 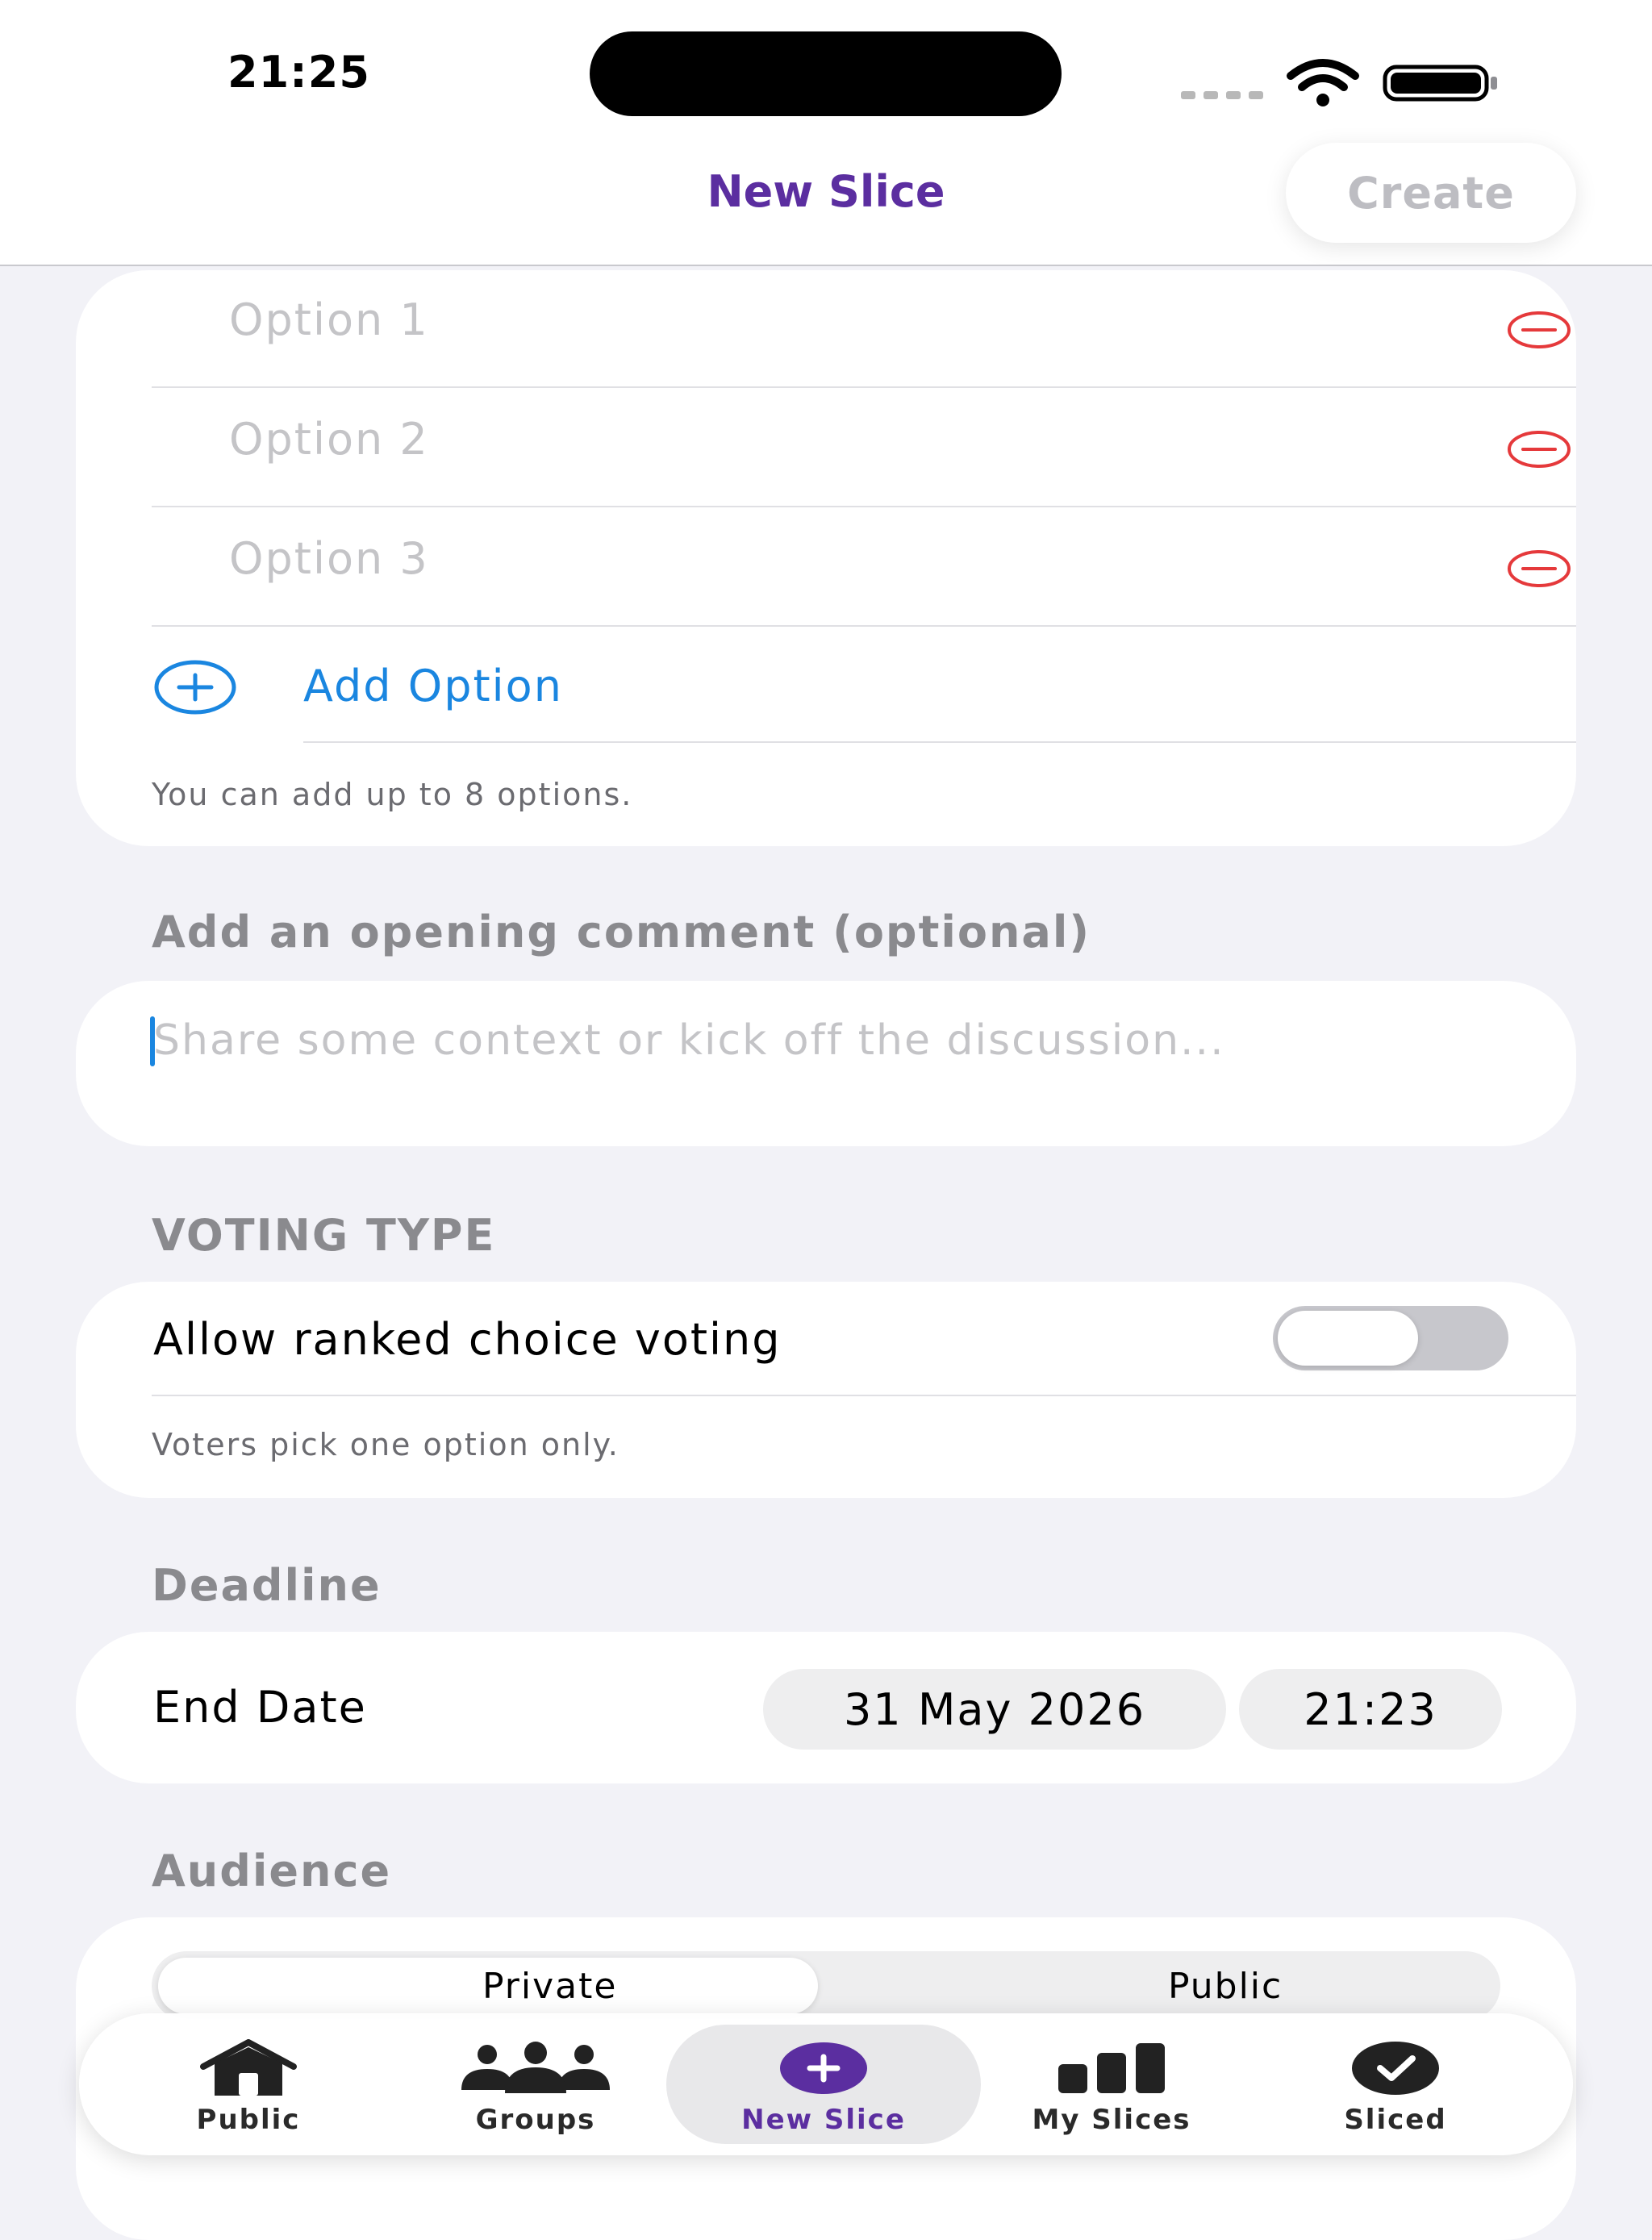 What do you see at coordinates (864, 568) in the screenshot?
I see `option-row-3: Option 3` at bounding box center [864, 568].